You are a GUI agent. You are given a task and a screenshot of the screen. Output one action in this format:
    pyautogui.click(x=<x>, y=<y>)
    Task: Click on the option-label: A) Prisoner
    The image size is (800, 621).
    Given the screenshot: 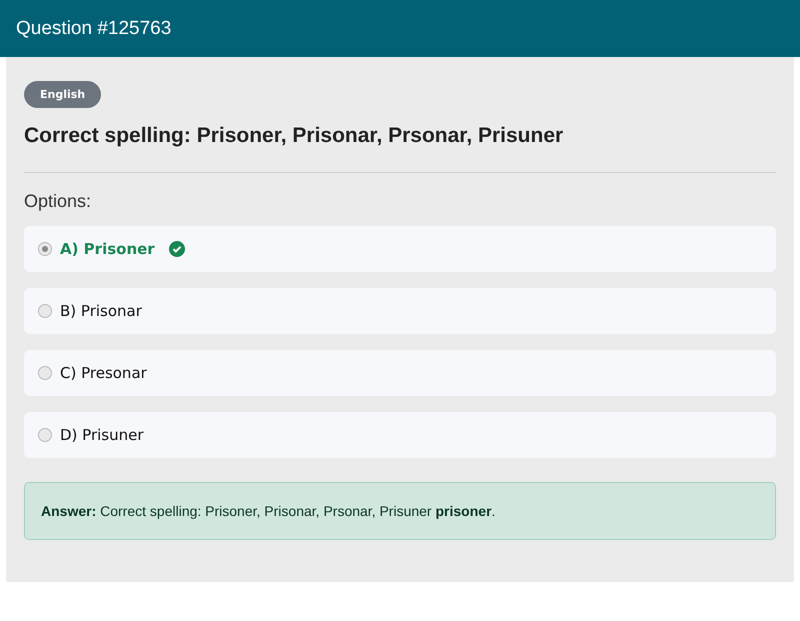 What is the action you would take?
    pyautogui.click(x=107, y=249)
    